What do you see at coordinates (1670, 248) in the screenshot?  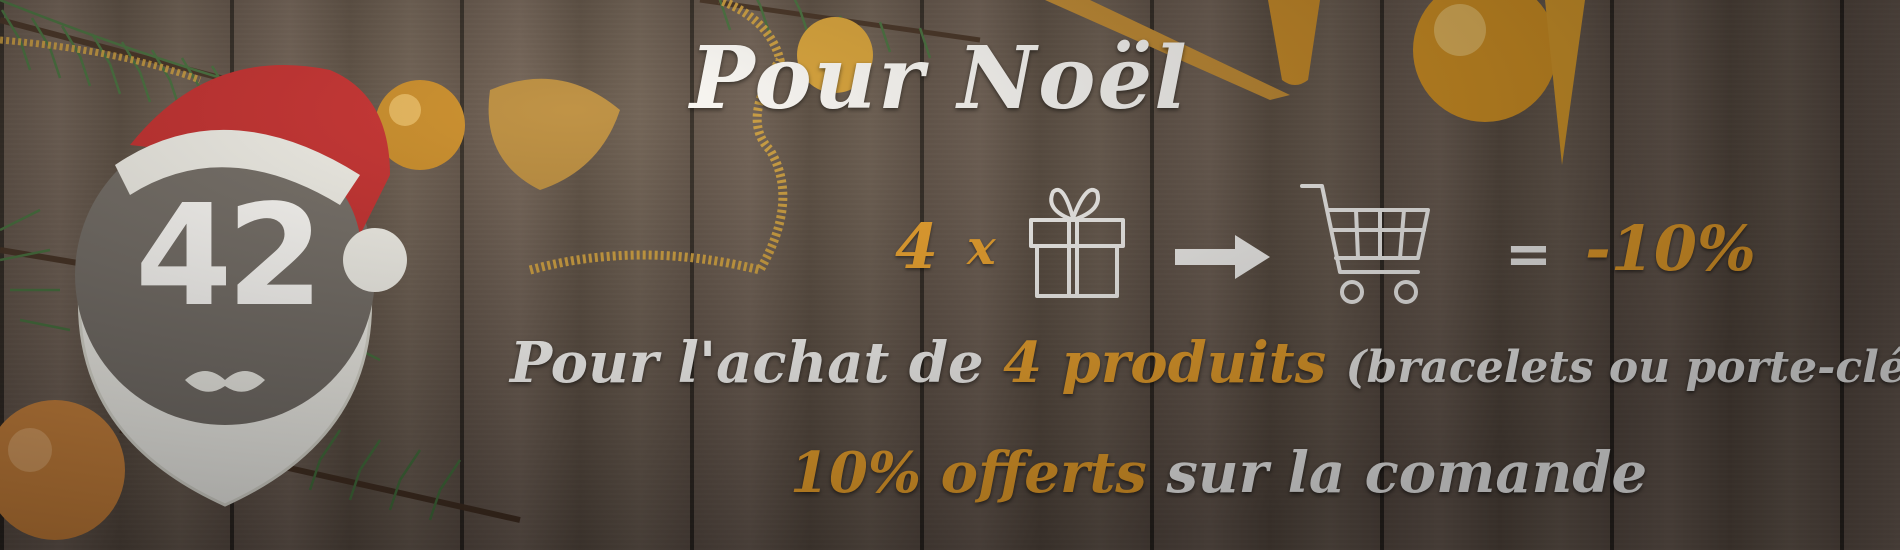 I see `promo-discount: -10%` at bounding box center [1670, 248].